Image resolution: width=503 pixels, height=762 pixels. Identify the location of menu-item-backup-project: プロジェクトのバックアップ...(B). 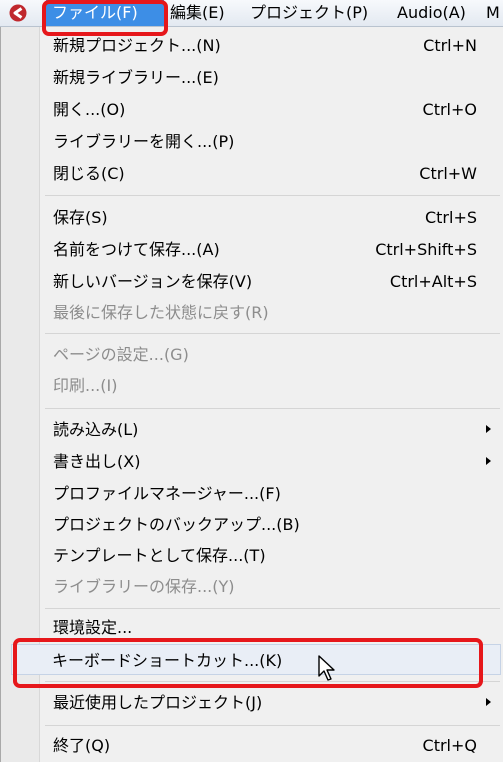
(271, 524).